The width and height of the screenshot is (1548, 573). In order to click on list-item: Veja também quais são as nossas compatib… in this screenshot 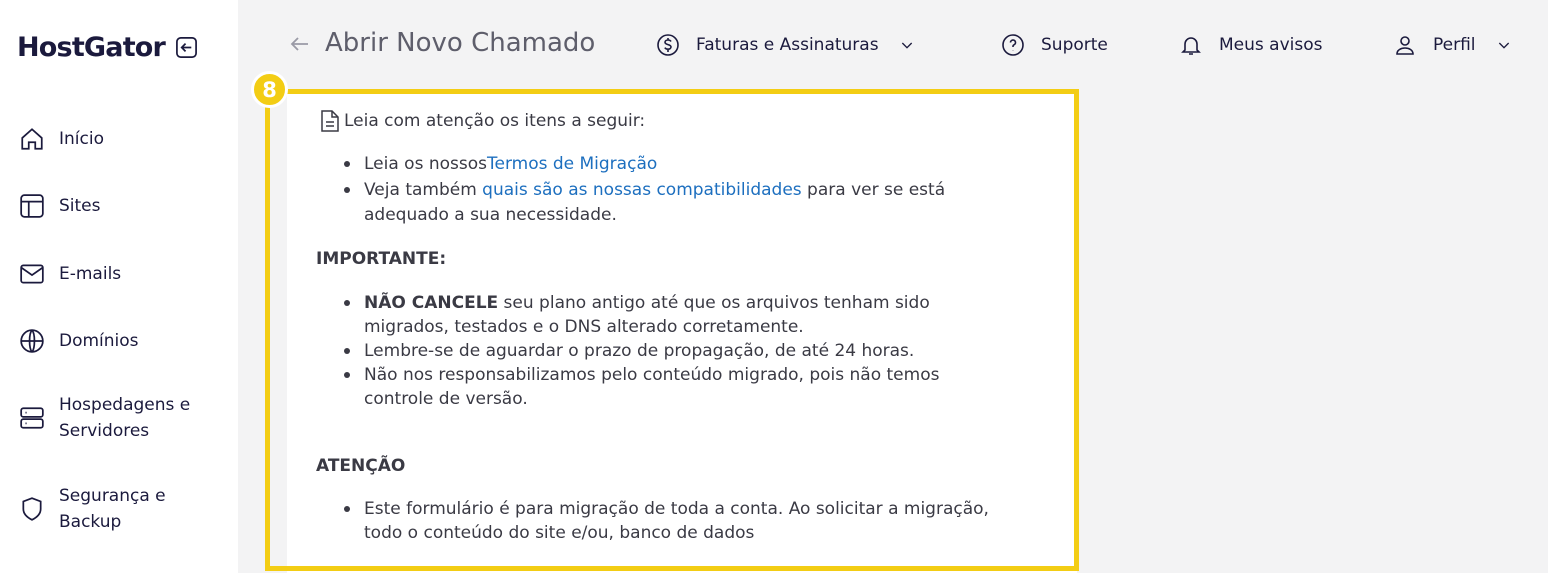, I will do `click(655, 190)`.